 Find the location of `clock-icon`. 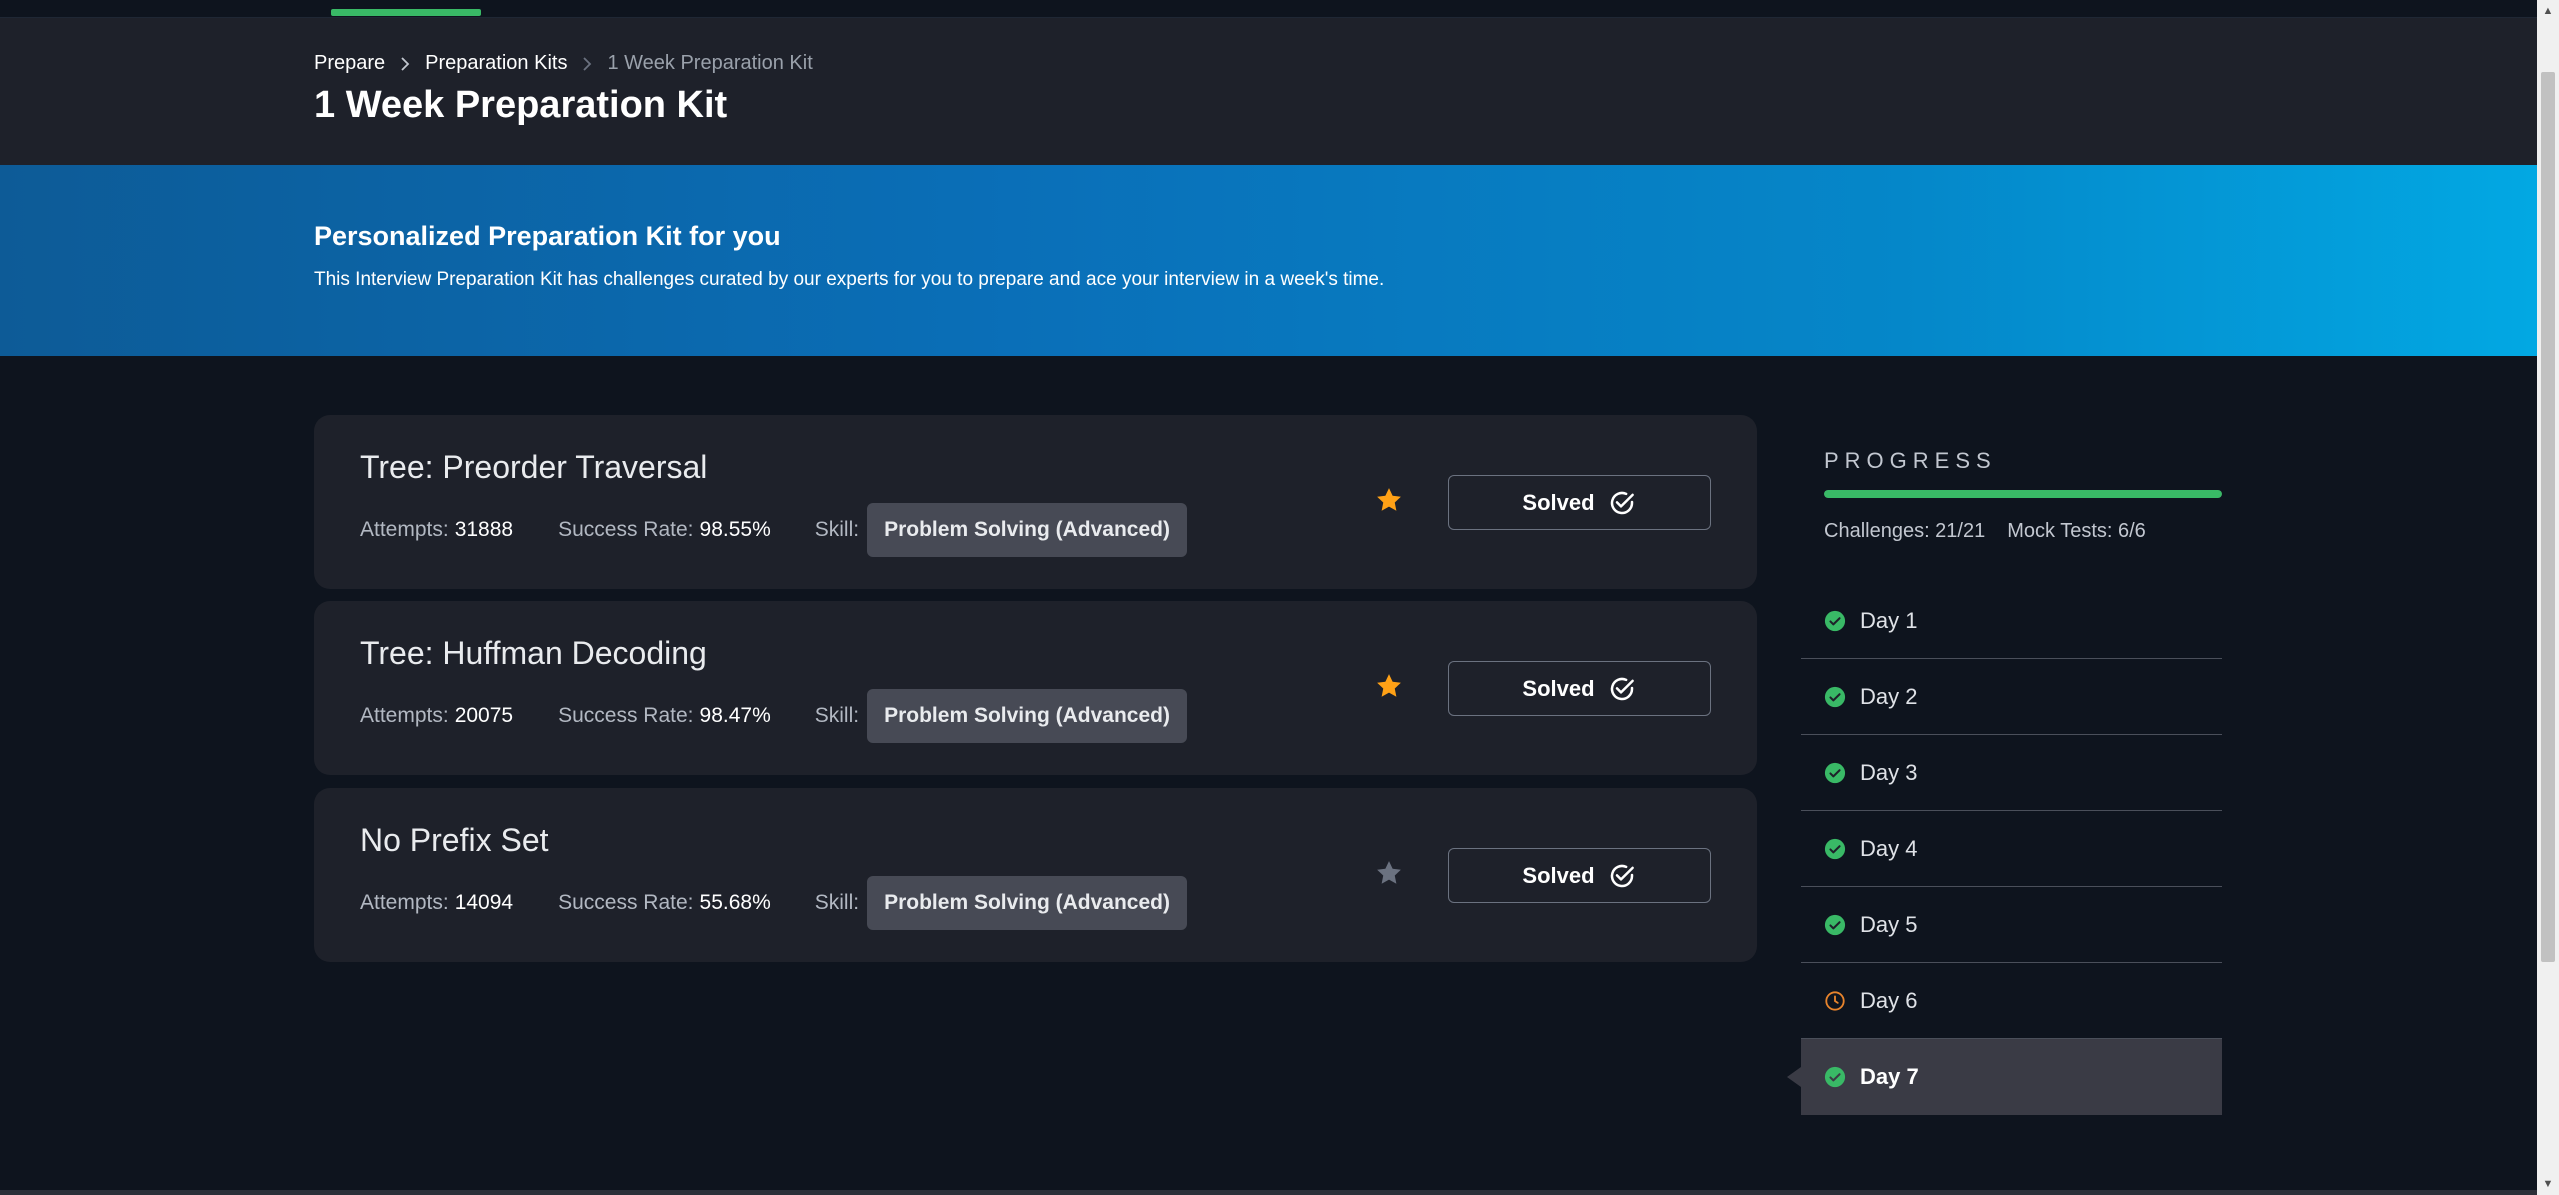

clock-icon is located at coordinates (1835, 1000).